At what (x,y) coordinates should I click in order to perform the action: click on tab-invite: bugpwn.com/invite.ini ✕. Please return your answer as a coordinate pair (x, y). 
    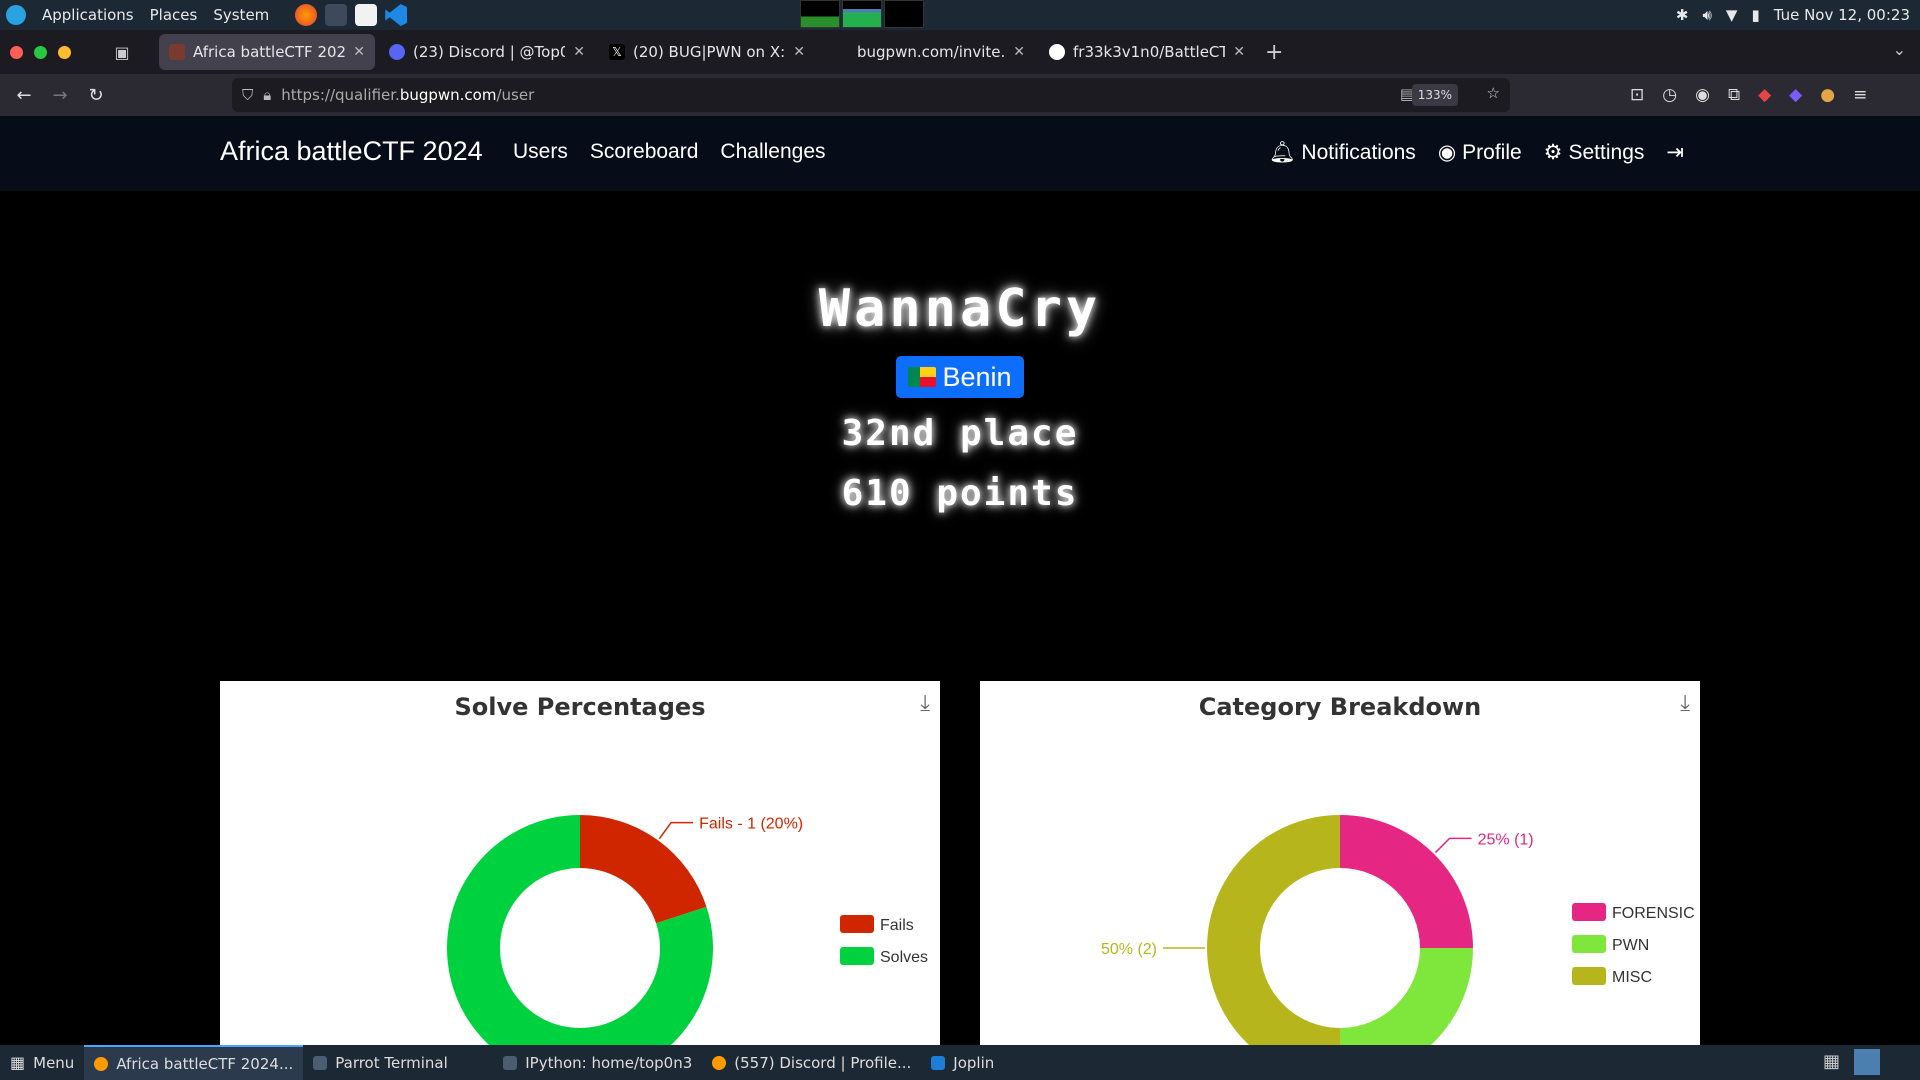
    Looking at the image, I should click on (927, 52).